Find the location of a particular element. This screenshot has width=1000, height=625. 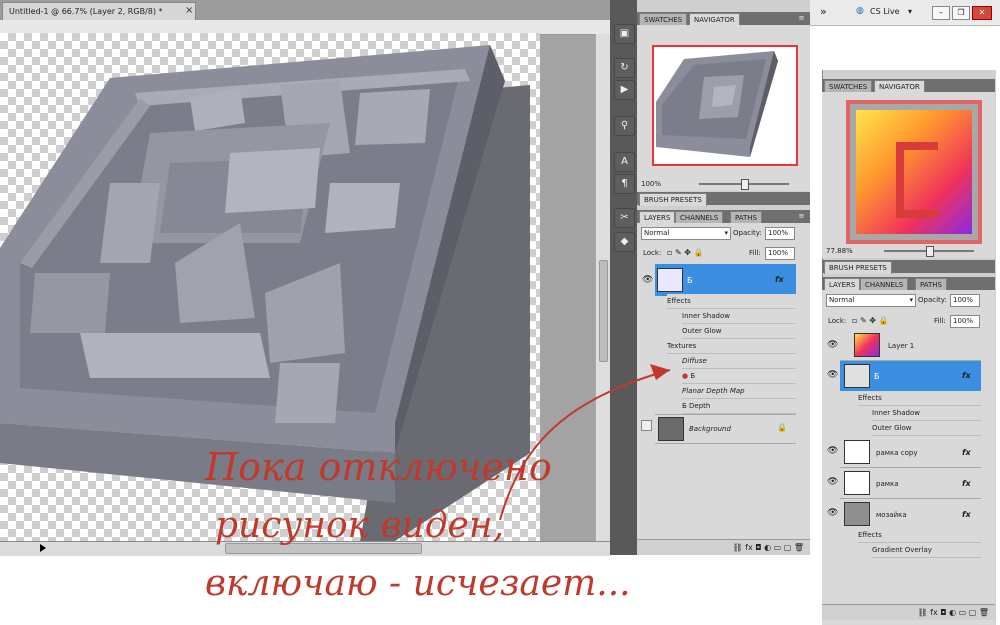

opacity-input-2: 100% is located at coordinates (965, 300).